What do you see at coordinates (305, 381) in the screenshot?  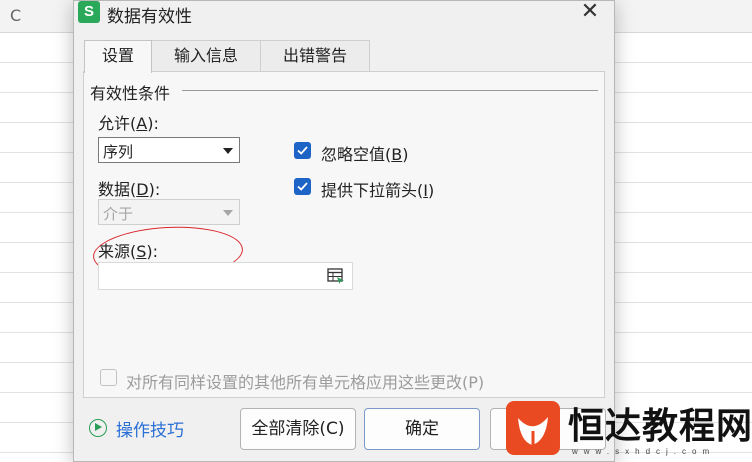 I see `apply-all-label: 对所有同样设置的其他所有单元格应用这些更改(P)` at bounding box center [305, 381].